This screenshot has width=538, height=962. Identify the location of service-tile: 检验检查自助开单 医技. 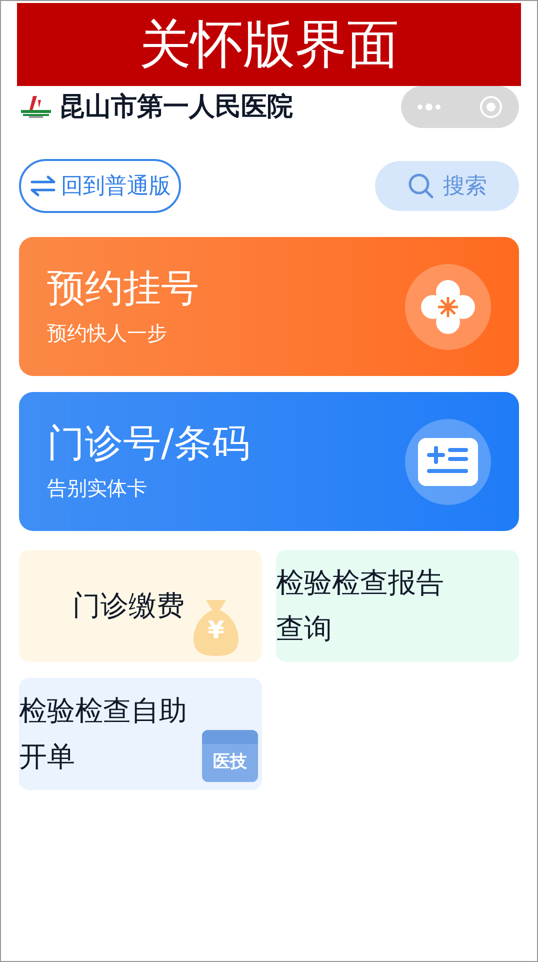
(140, 734).